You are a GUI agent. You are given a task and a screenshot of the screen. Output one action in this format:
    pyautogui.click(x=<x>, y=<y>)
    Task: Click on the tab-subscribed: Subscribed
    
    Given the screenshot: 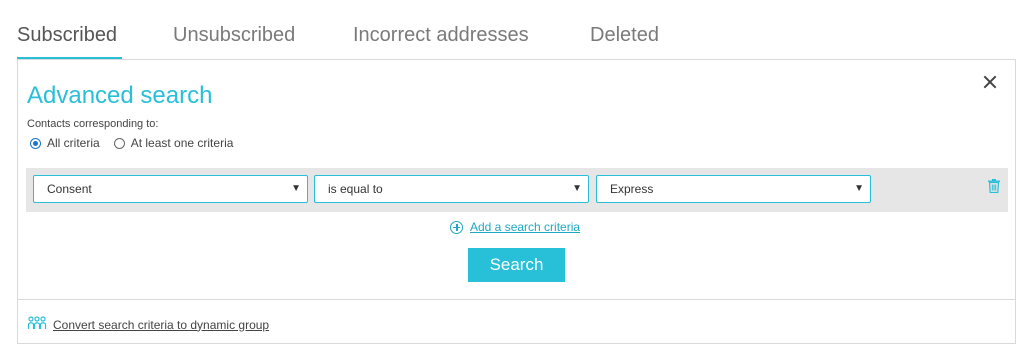 What is the action you would take?
    pyautogui.click(x=67, y=35)
    